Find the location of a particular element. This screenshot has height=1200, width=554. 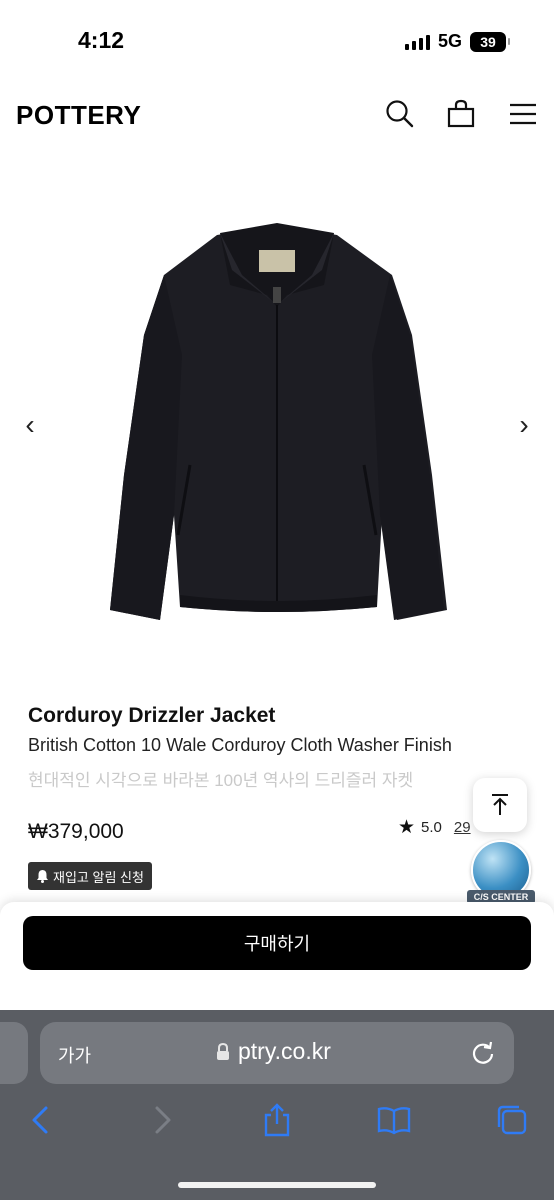

search-icon is located at coordinates (400, 114).